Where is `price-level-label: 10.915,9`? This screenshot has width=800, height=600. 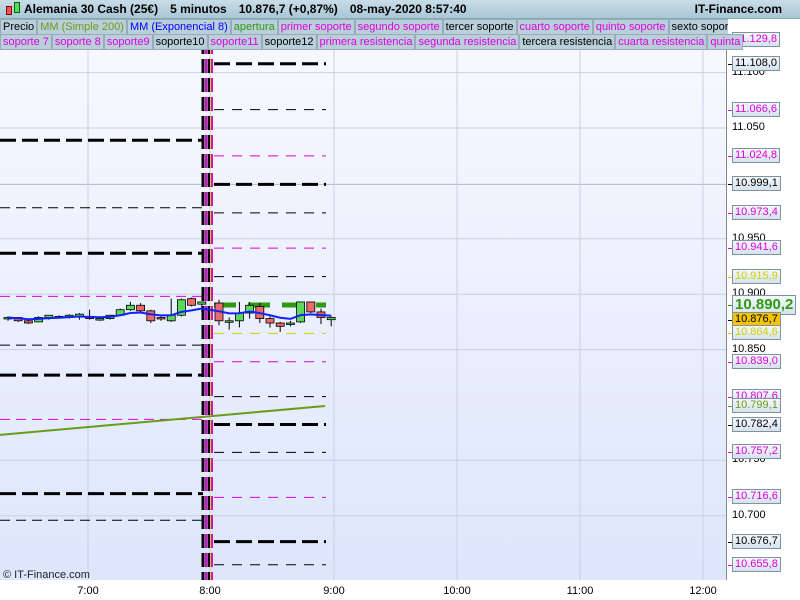
price-level-label: 10.915,9 is located at coordinates (756, 276).